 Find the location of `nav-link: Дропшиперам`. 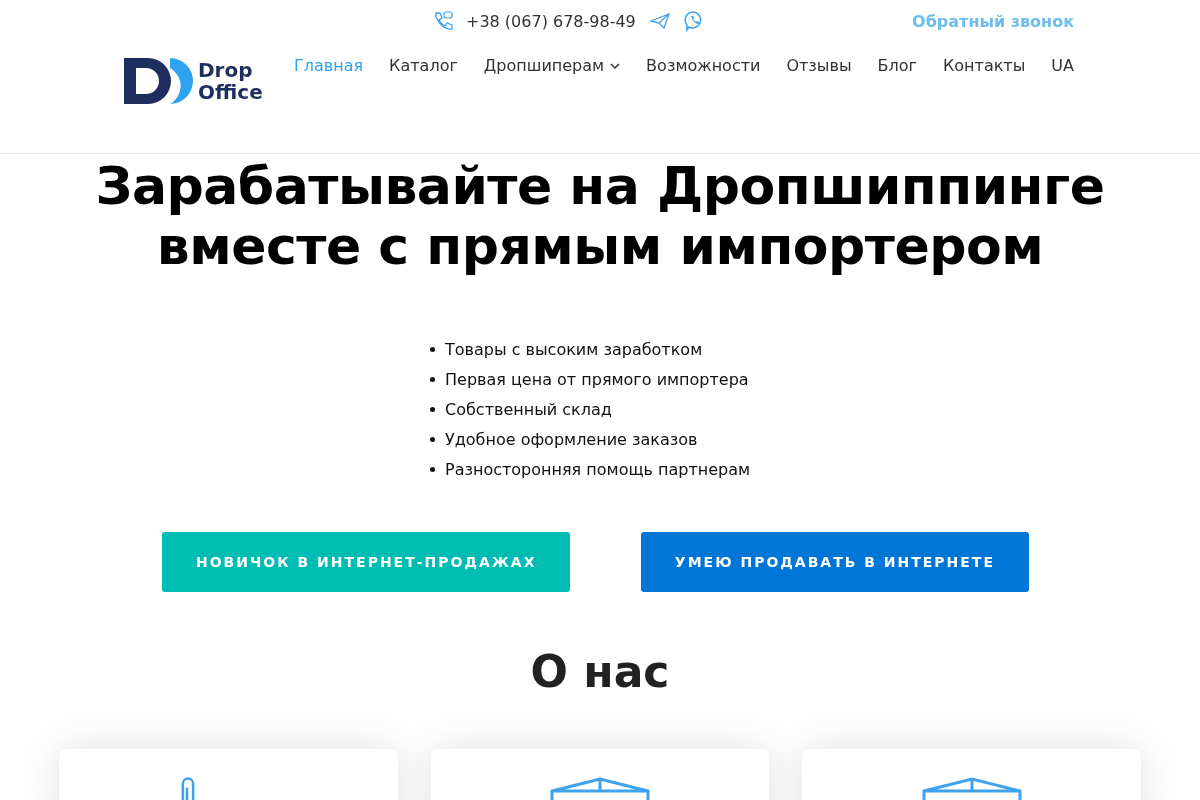

nav-link: Дропшиперам is located at coordinates (552, 65).